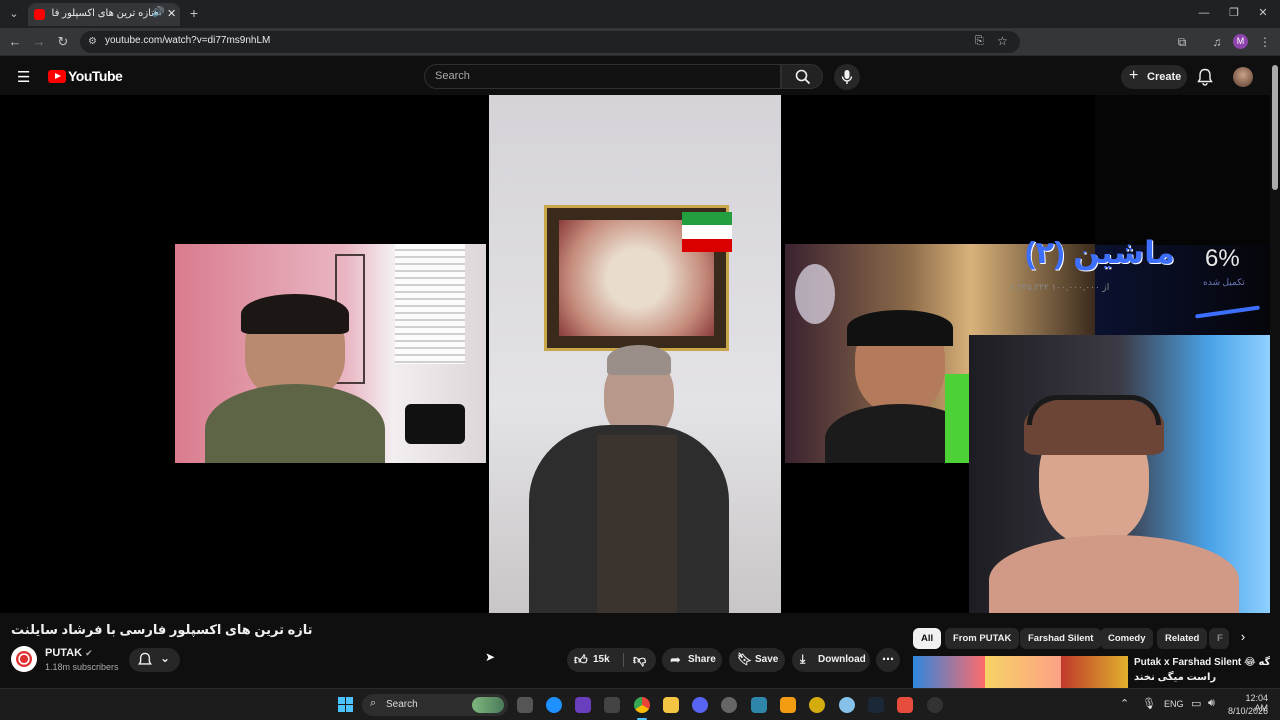 The width and height of the screenshot is (1280, 720). I want to click on tab-list-icon: ⌄, so click(14, 14).